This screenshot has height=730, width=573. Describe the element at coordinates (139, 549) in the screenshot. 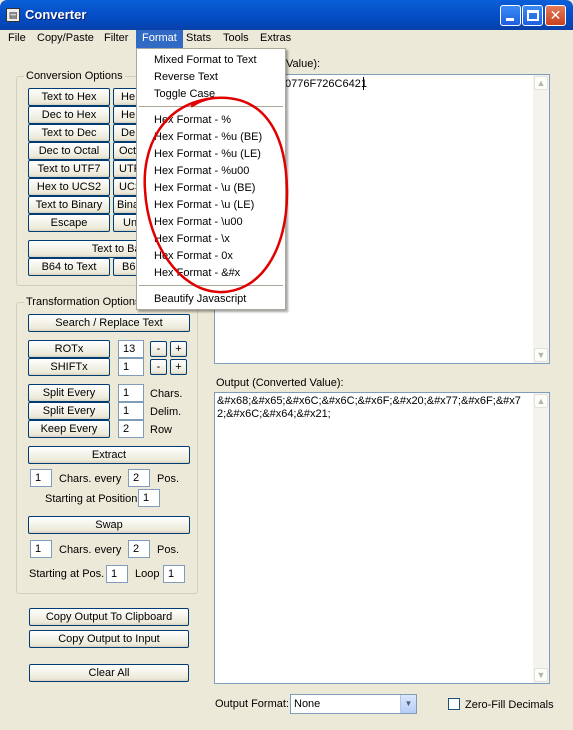

I see `swap-pos-value: 2` at that location.